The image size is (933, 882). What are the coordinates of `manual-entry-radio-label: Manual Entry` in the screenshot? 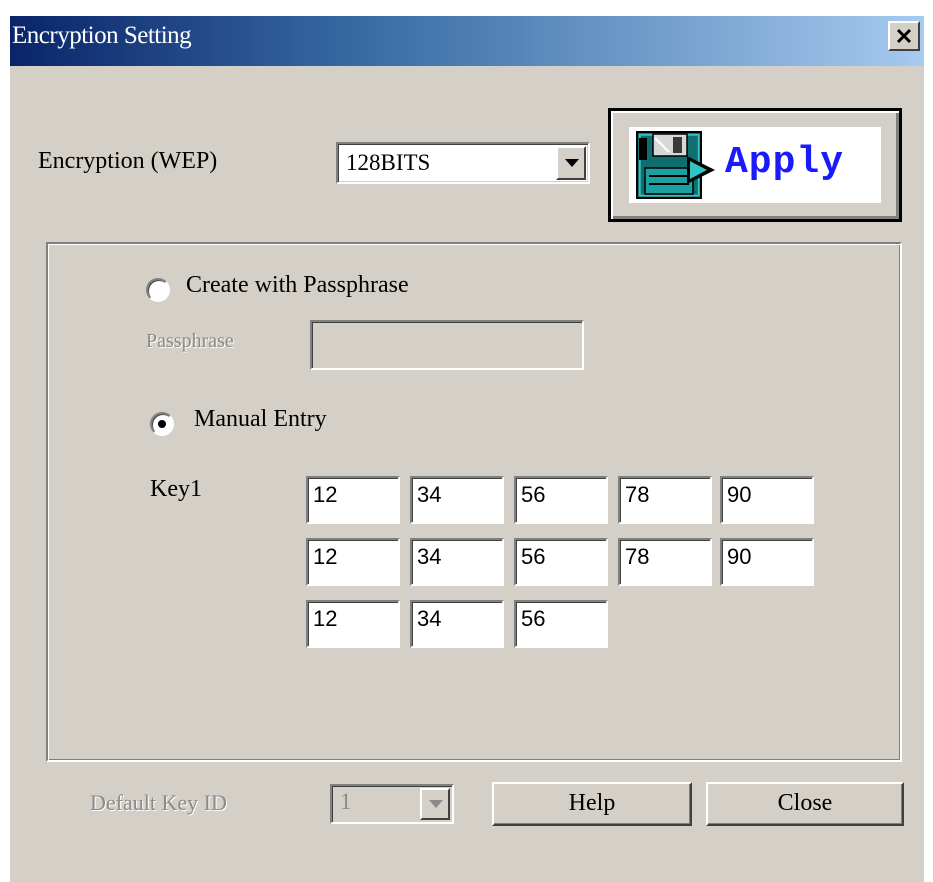 It's located at (260, 419).